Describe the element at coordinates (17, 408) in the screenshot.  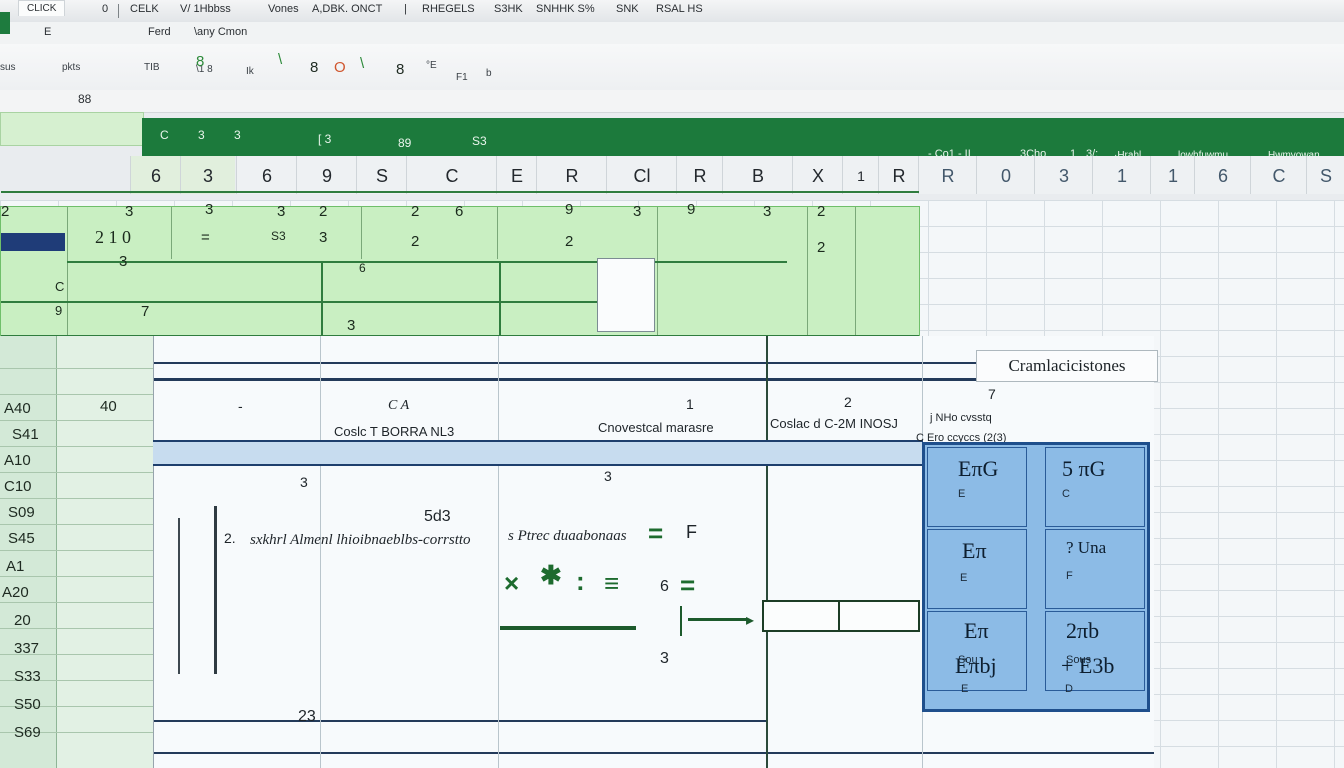
I see `row-label: A40` at that location.